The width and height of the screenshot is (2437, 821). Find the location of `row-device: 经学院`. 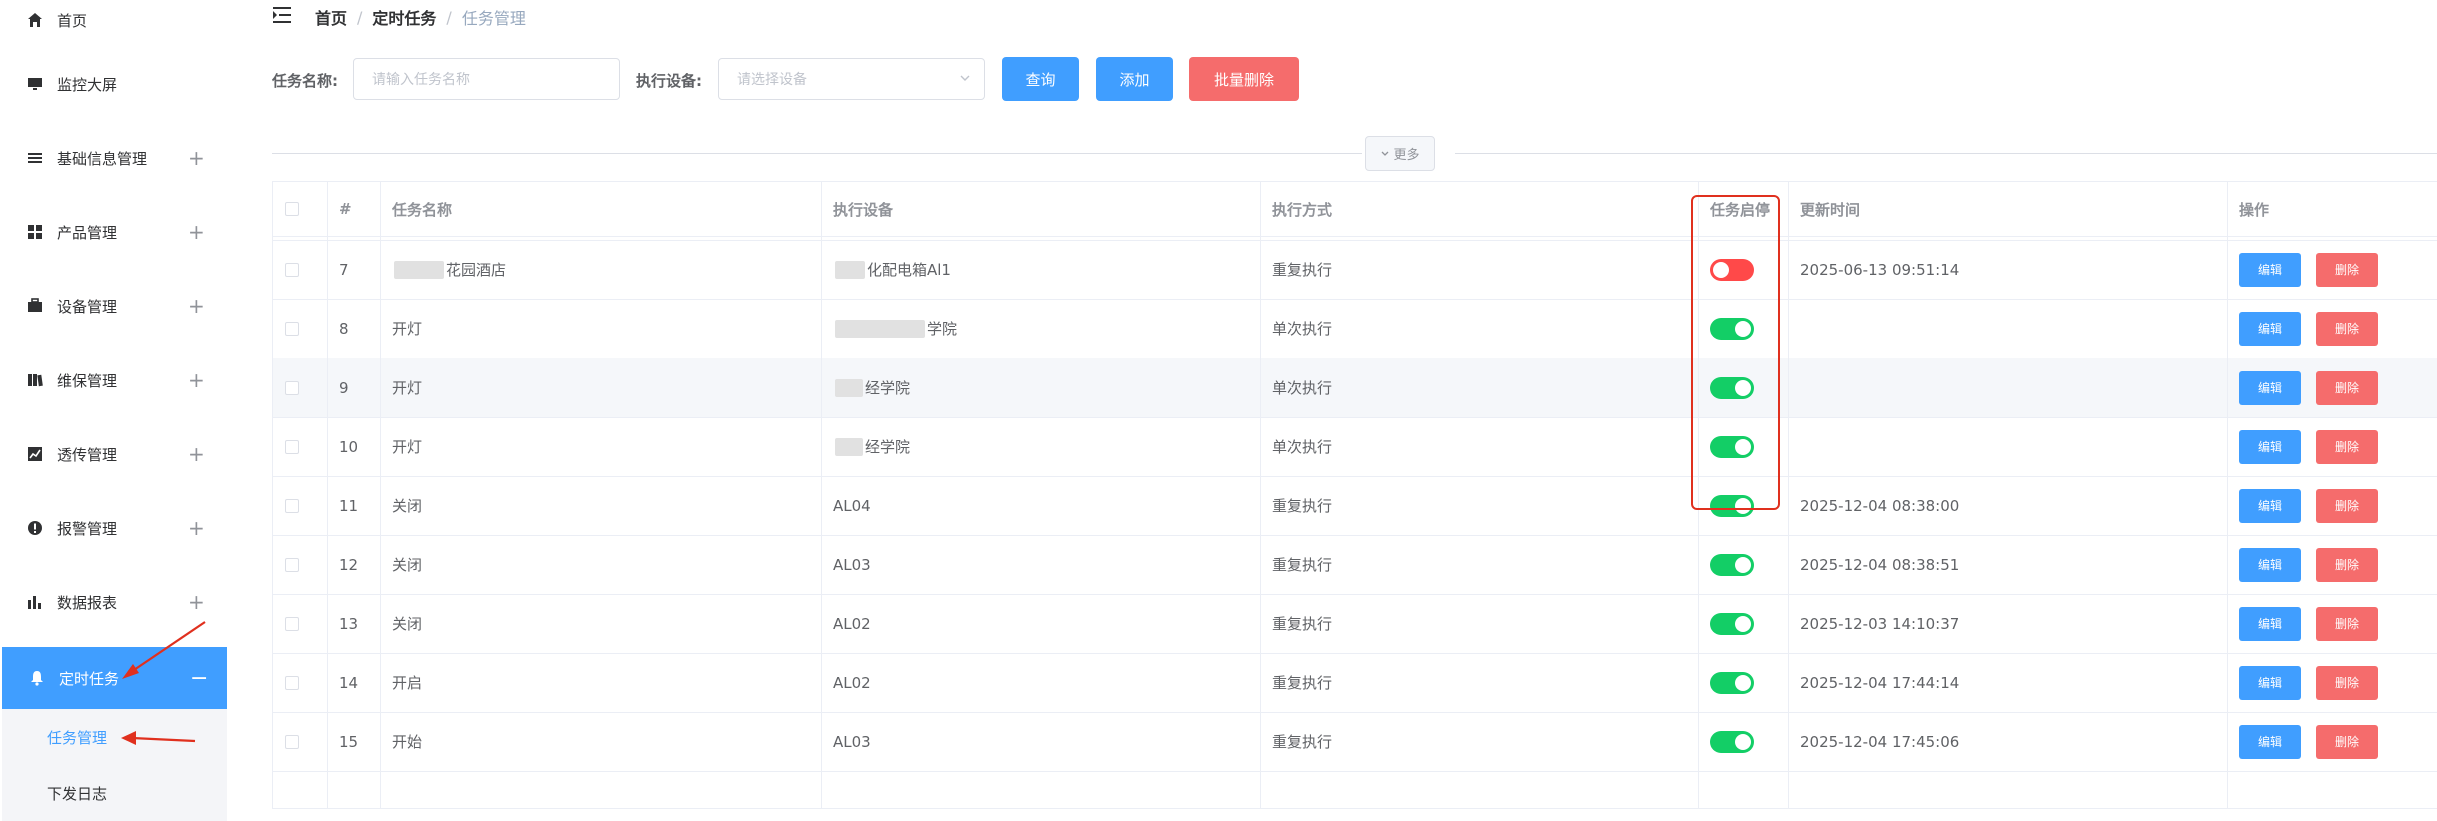

row-device: 经学院 is located at coordinates (871, 387).